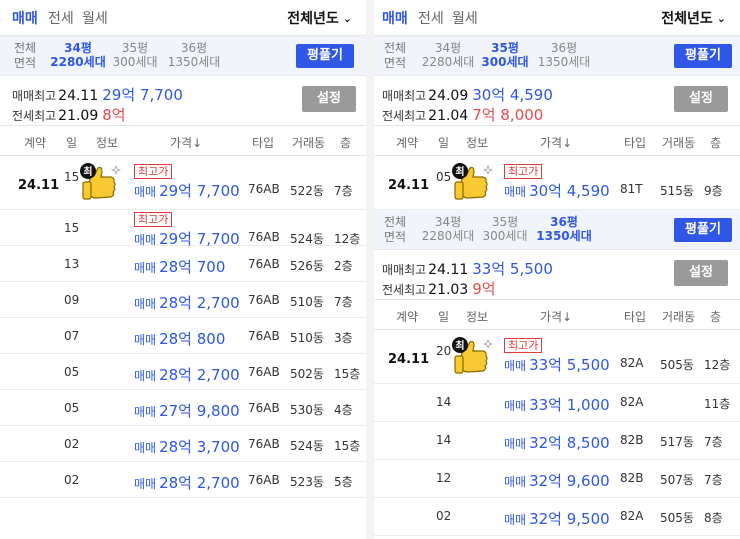 This screenshot has width=740, height=539. What do you see at coordinates (346, 143) in the screenshot?
I see `header-floor: 층` at bounding box center [346, 143].